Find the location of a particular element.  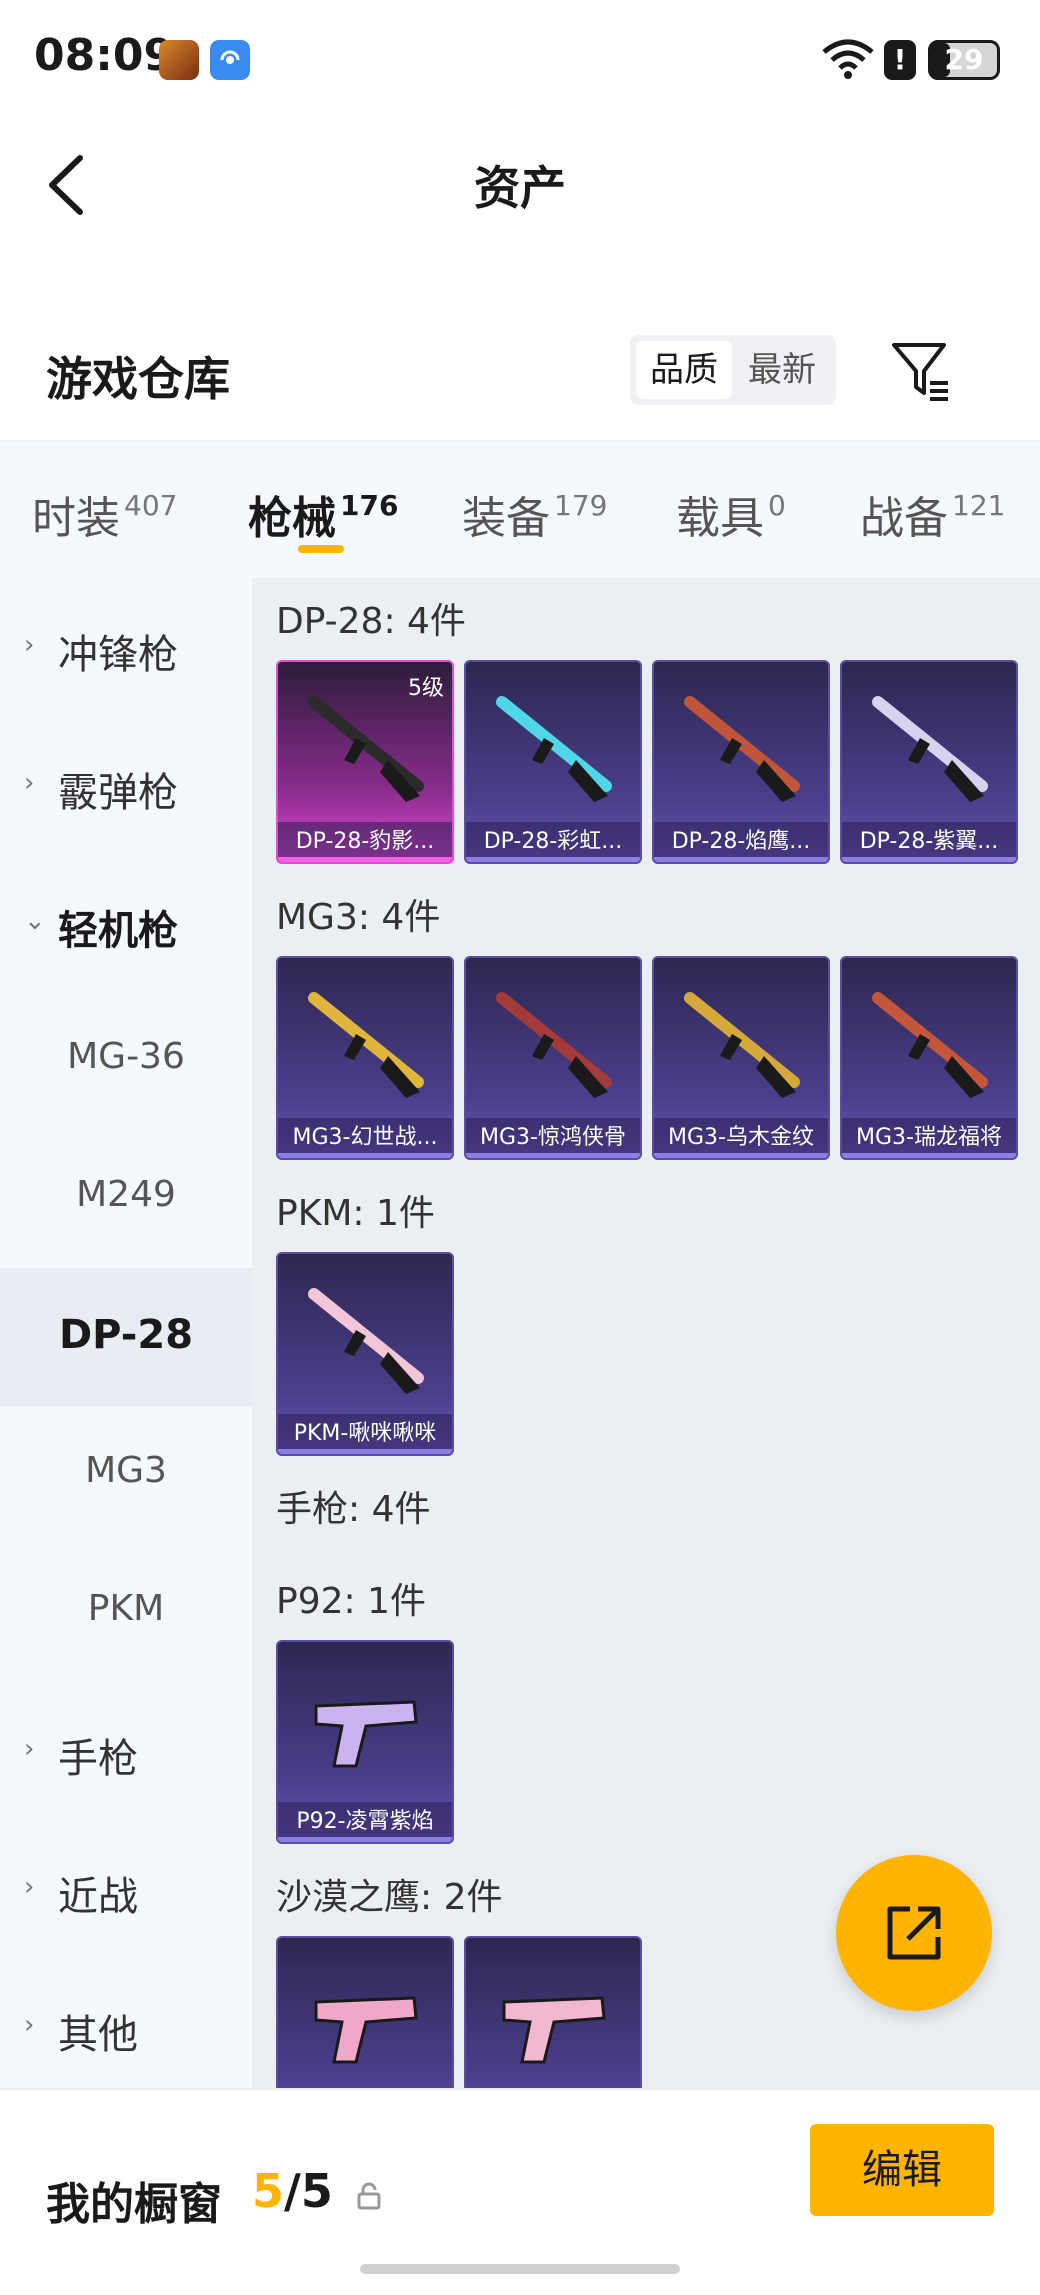

showcase-count: 5/5 is located at coordinates (292, 2191).